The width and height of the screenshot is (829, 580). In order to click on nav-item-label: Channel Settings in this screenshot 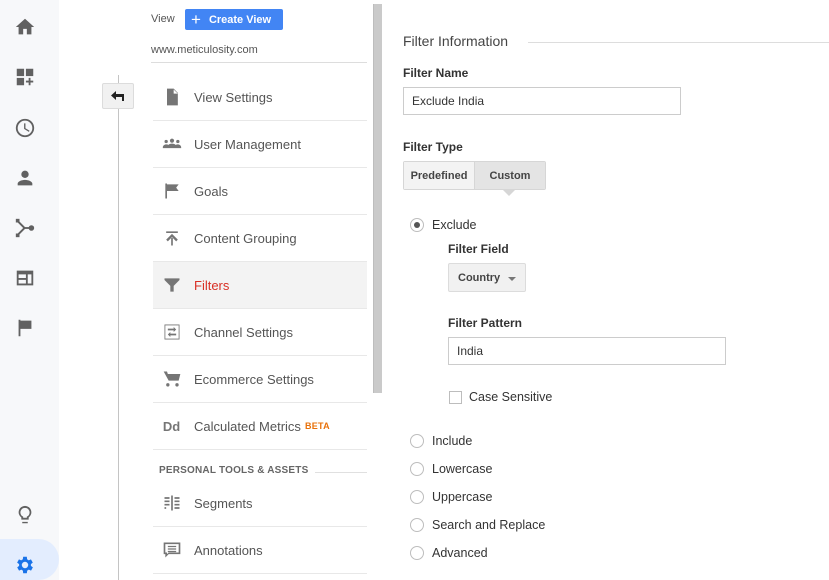, I will do `click(244, 332)`.